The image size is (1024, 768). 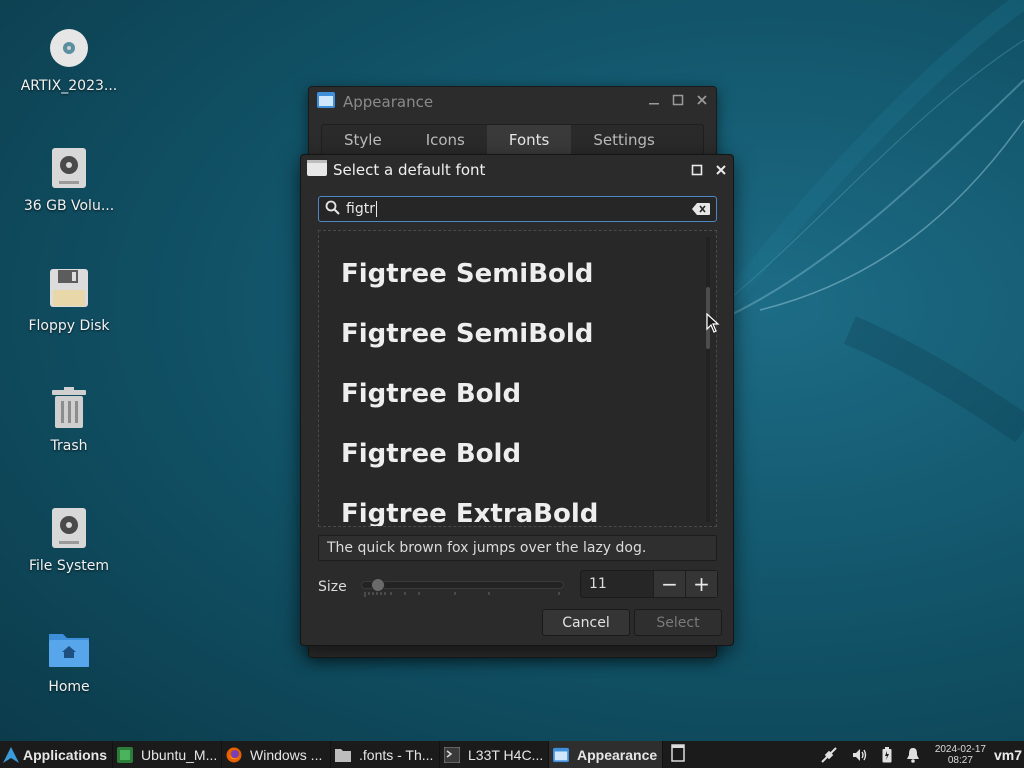 What do you see at coordinates (376, 209) in the screenshot?
I see `text-caret` at bounding box center [376, 209].